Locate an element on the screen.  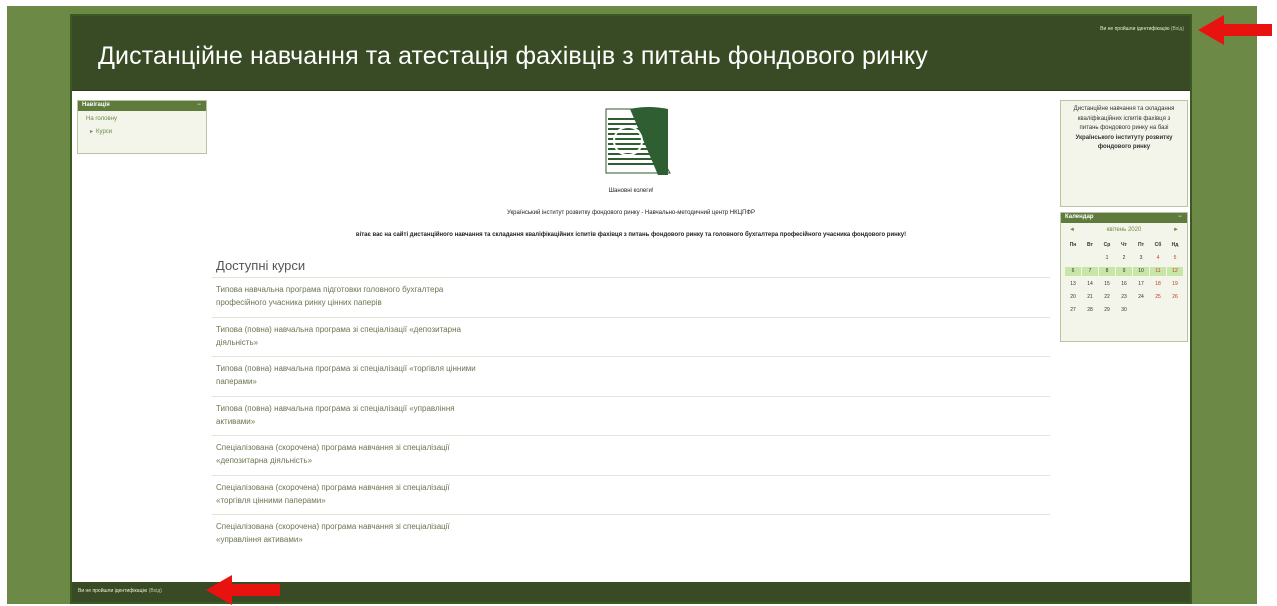
calendar-day: 5 is located at coordinates (1175, 258).